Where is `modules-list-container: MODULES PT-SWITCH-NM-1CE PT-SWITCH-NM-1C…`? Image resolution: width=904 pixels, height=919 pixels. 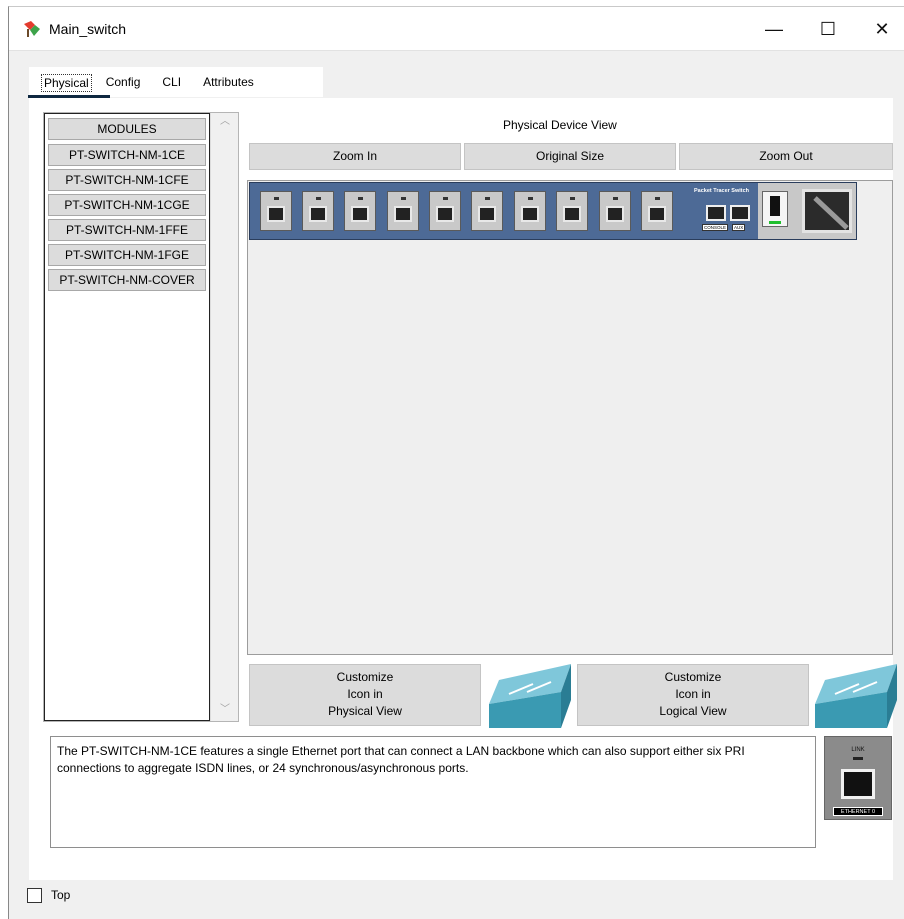 modules-list-container: MODULES PT-SWITCH-NM-1CE PT-SWITCH-NM-1C… is located at coordinates (141, 417).